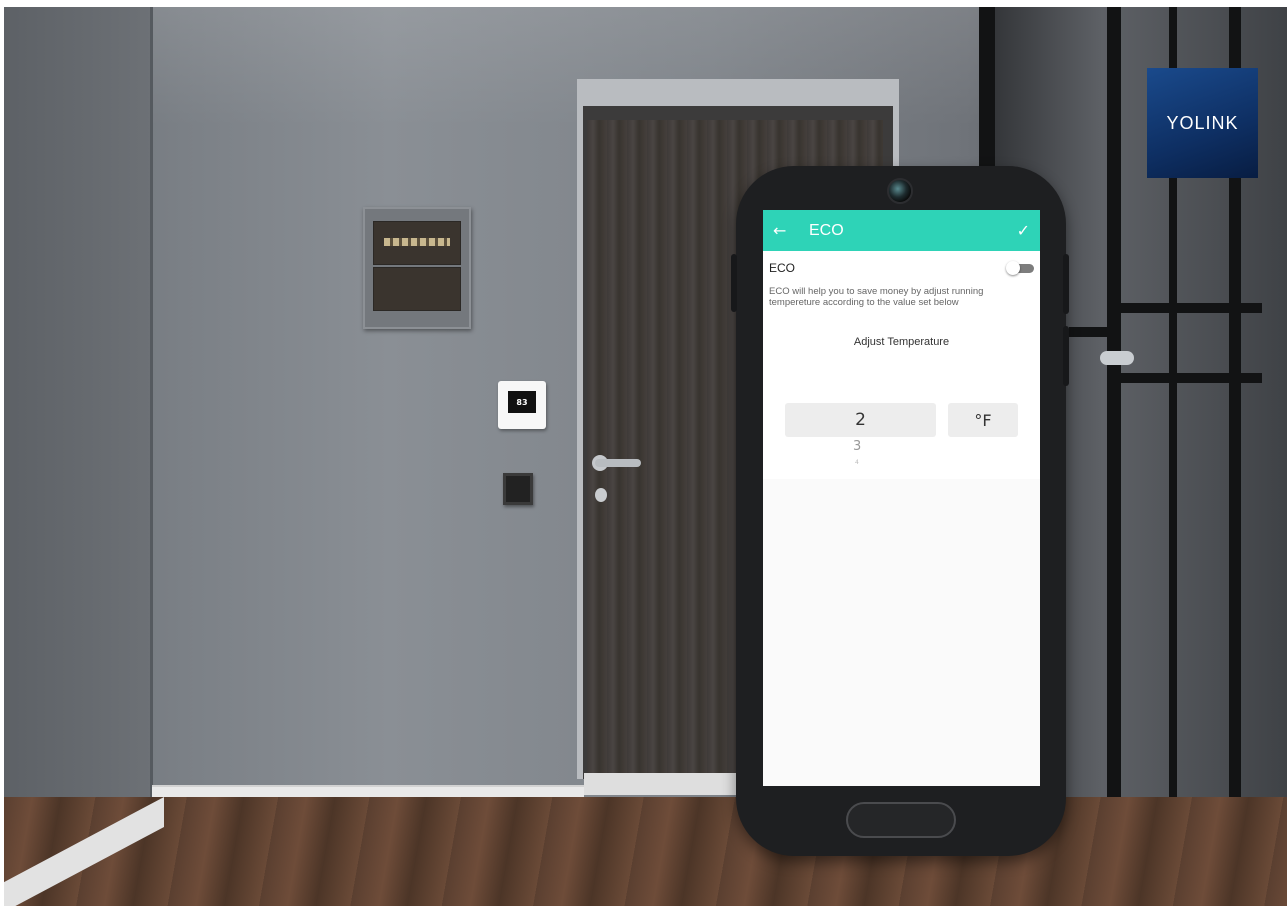 Image resolution: width=1287 pixels, height=906 pixels. I want to click on glass-door-frame-mid, so click(1114, 456).